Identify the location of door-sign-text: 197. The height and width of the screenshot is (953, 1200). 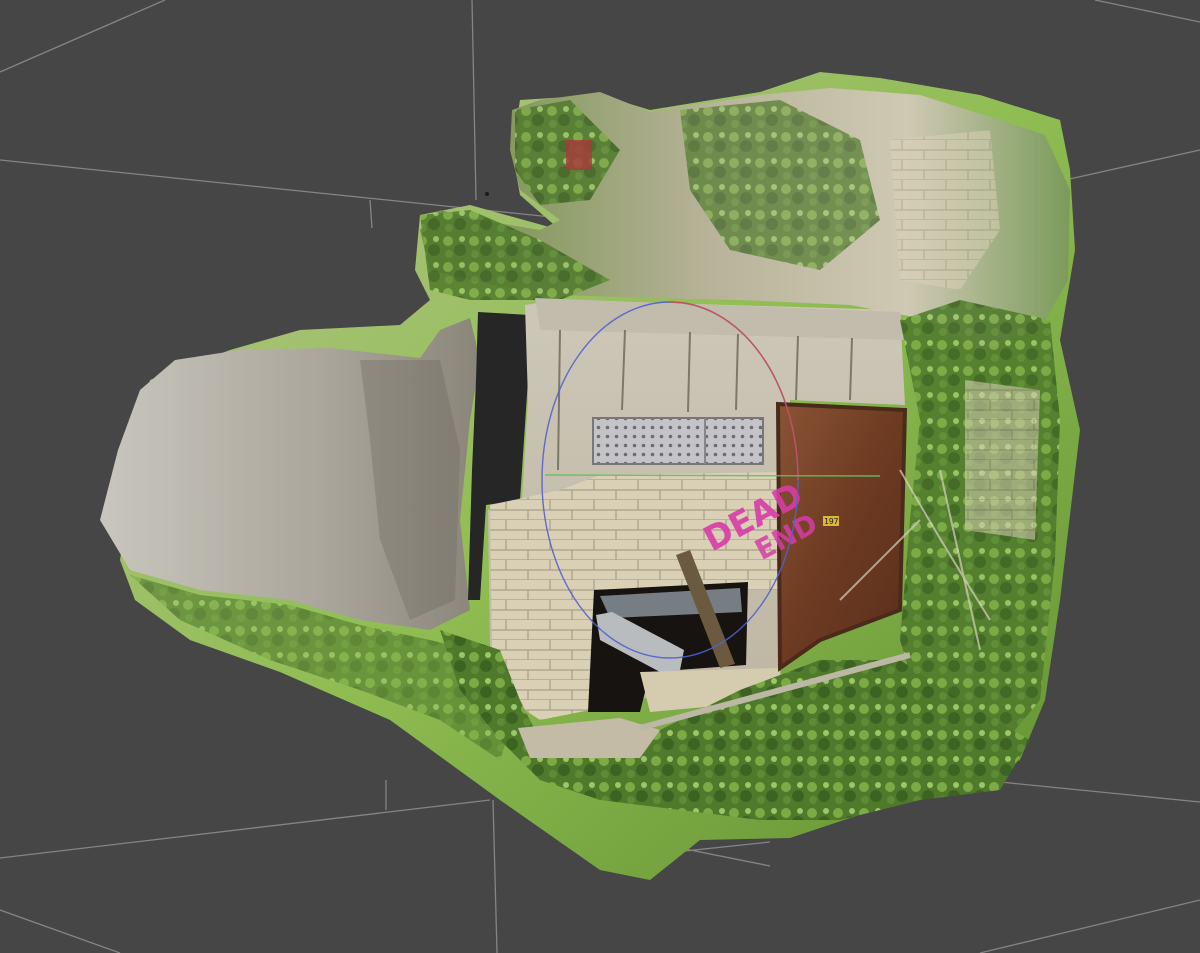
(831, 521).